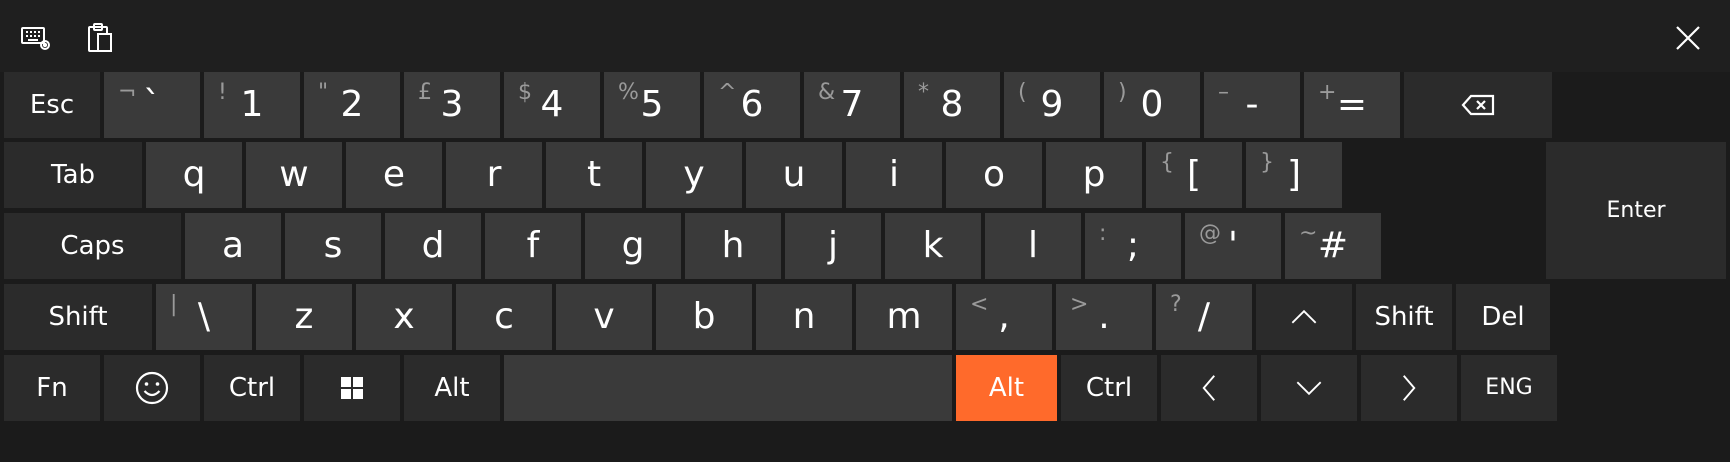 The image size is (1730, 462). I want to click on key-r: r, so click(494, 175).